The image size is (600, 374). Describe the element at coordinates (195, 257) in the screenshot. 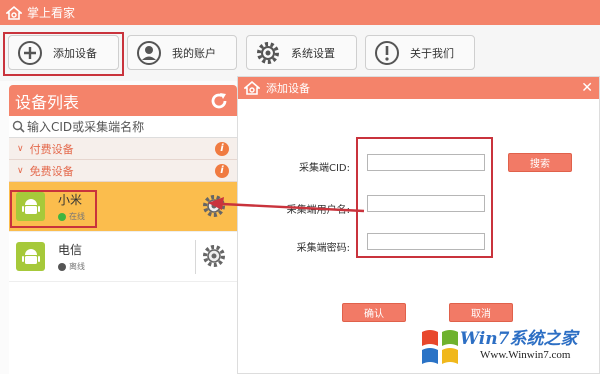

I see `divider` at that location.